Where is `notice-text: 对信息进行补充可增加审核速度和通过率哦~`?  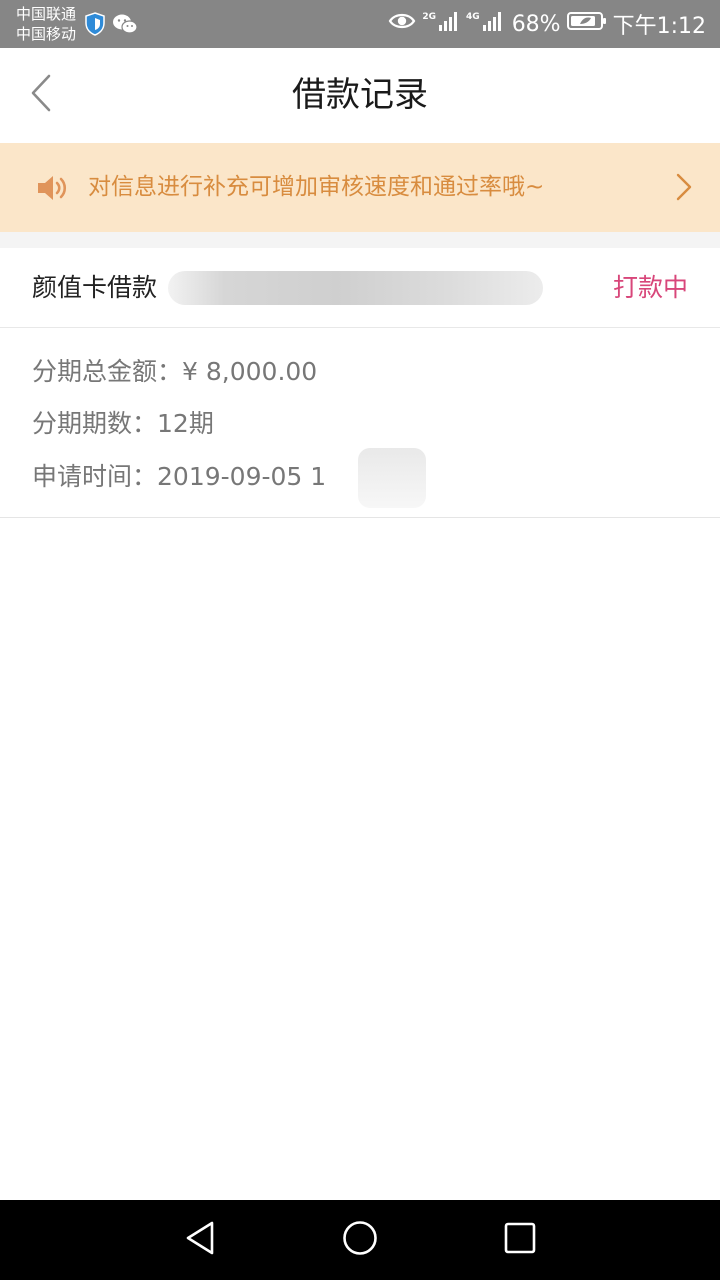 notice-text: 对信息进行补充可增加审核速度和通过率哦~ is located at coordinates (316, 187).